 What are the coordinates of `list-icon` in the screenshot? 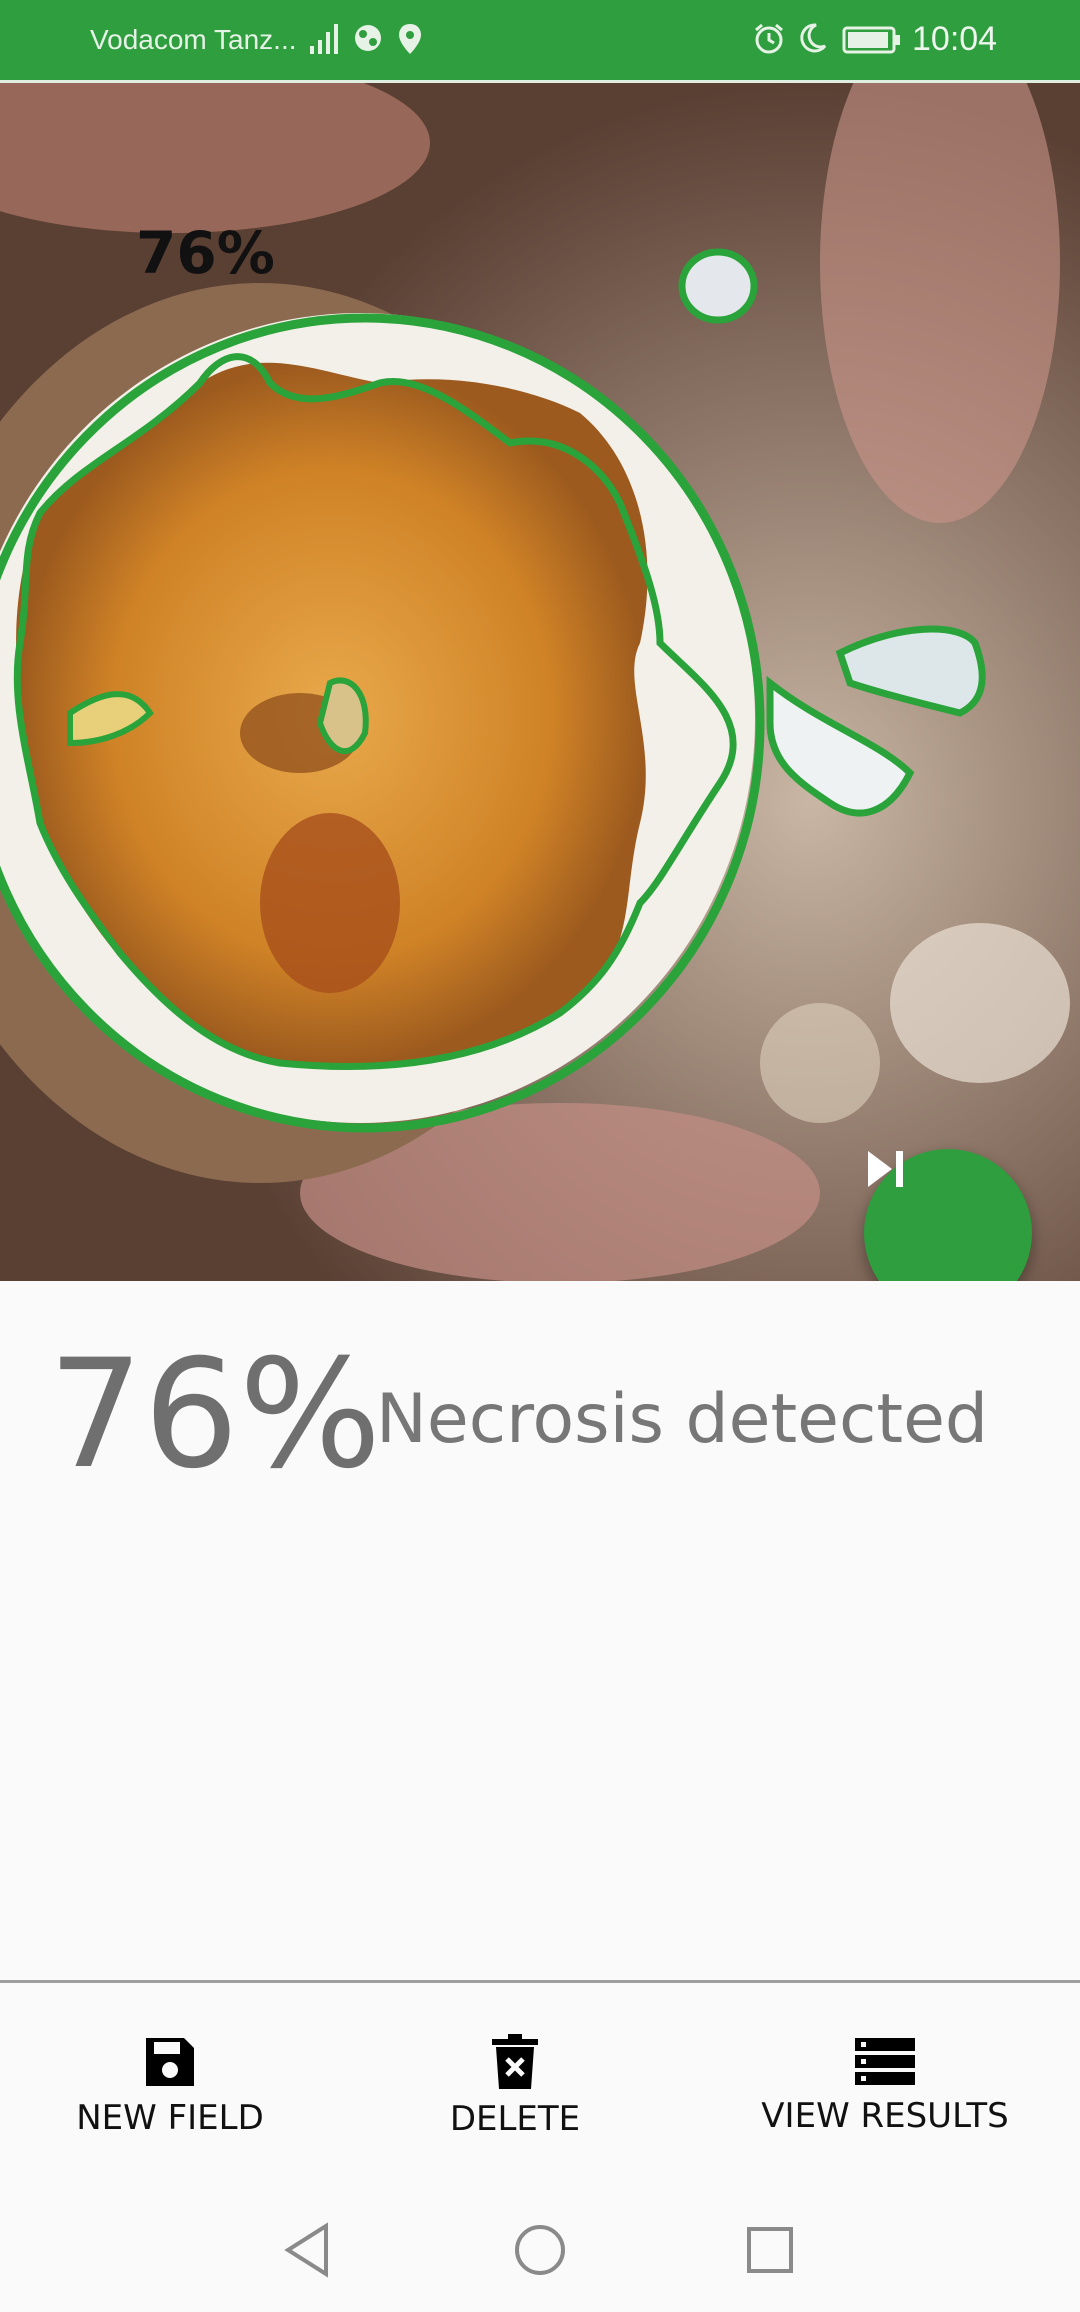 It's located at (885, 2061).